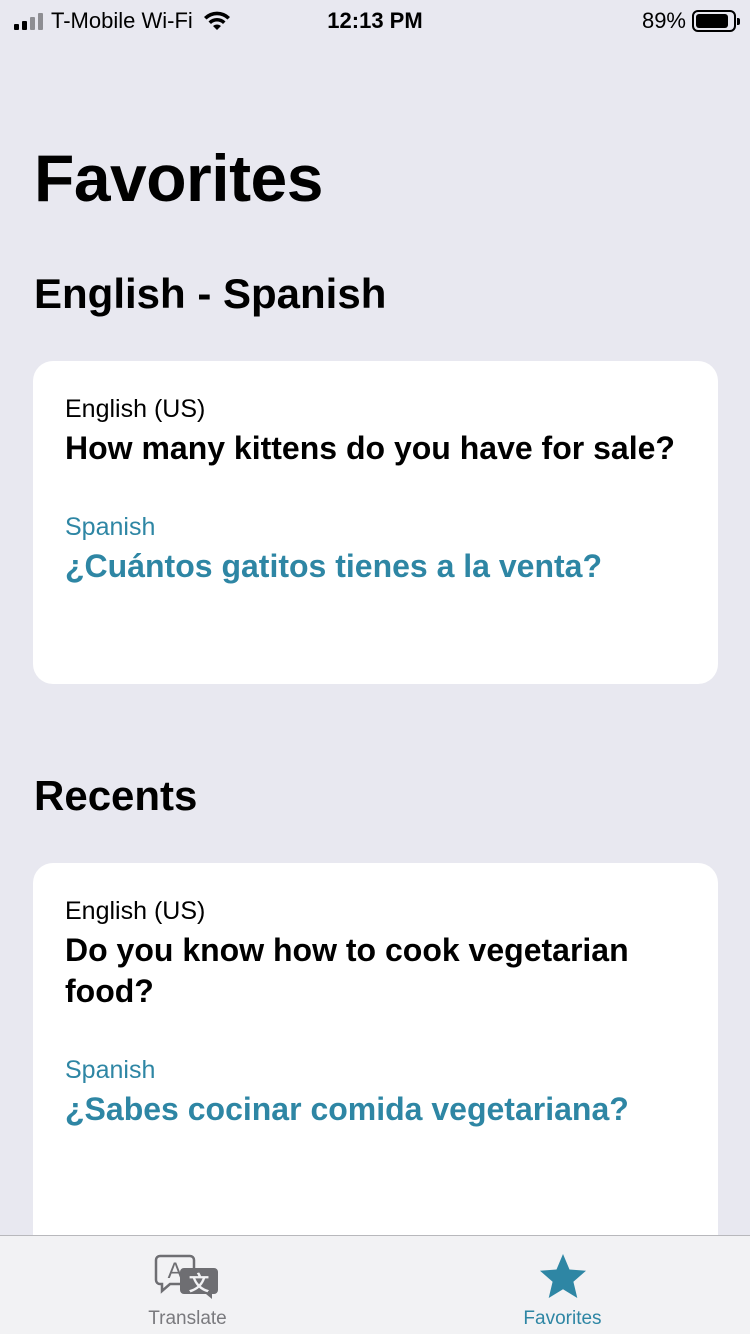 The image size is (750, 1334). Describe the element at coordinates (187, 1318) in the screenshot. I see `tab-translate-label: Translate` at that location.